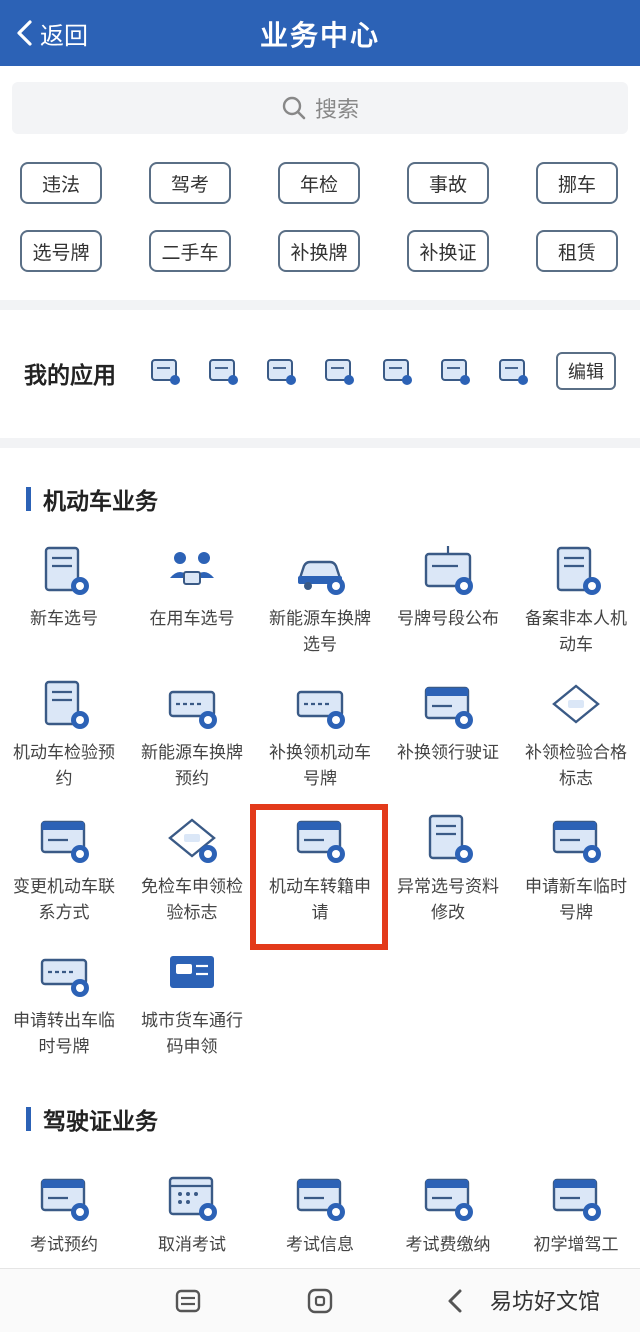 This screenshot has height=1332, width=640. I want to click on service-item: 考试费缴纳, so click(448, 1213).